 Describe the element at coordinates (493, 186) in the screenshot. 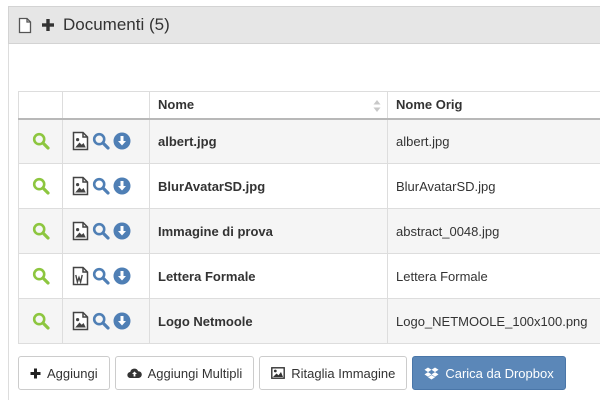

I see `original-file-name: BlurAvatarSD.jpg` at that location.